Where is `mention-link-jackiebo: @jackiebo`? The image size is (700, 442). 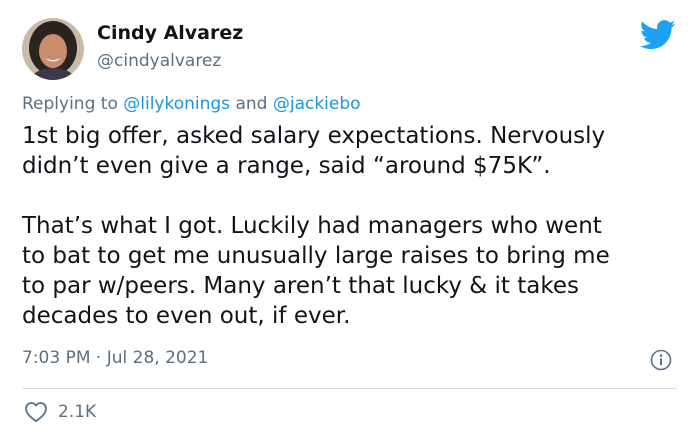
mention-link-jackiebo: @jackiebo is located at coordinates (317, 104).